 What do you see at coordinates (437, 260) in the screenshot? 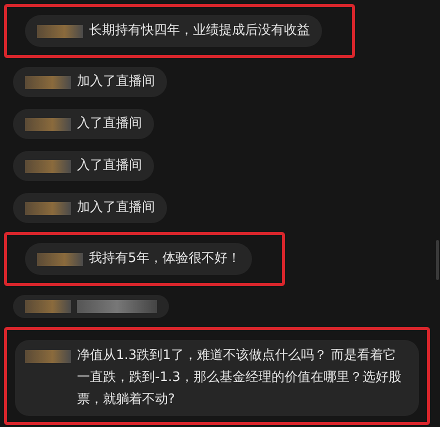
I see `scrollbar` at bounding box center [437, 260].